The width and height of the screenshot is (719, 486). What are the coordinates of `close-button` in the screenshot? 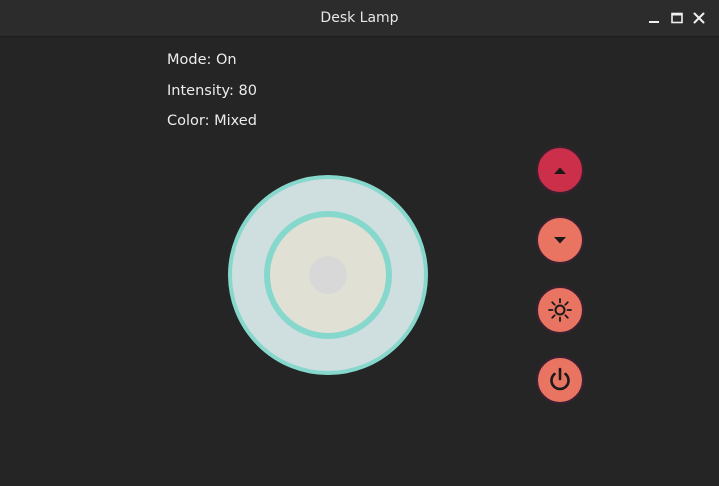 It's located at (699, 18).